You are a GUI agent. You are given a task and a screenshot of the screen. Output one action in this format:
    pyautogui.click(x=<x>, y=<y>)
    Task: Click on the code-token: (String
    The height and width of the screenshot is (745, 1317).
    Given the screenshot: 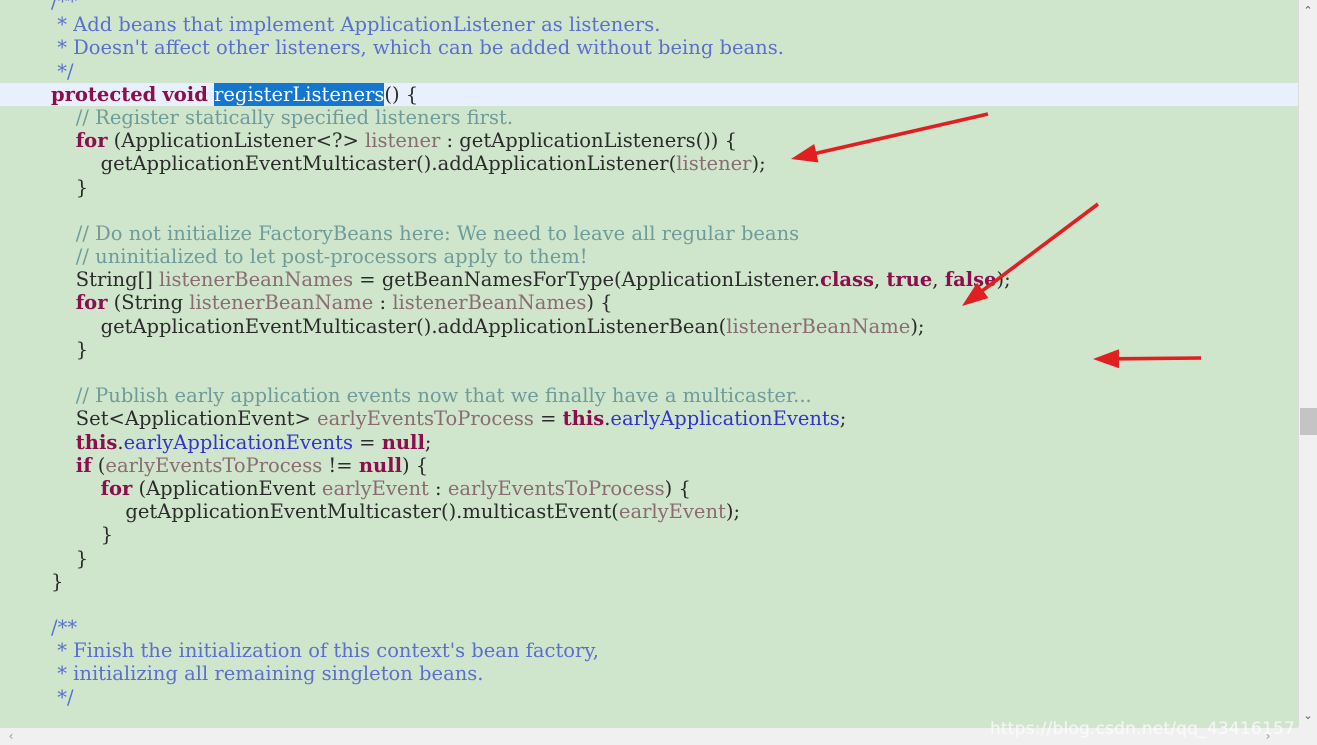 What is the action you would take?
    pyautogui.click(x=148, y=303)
    